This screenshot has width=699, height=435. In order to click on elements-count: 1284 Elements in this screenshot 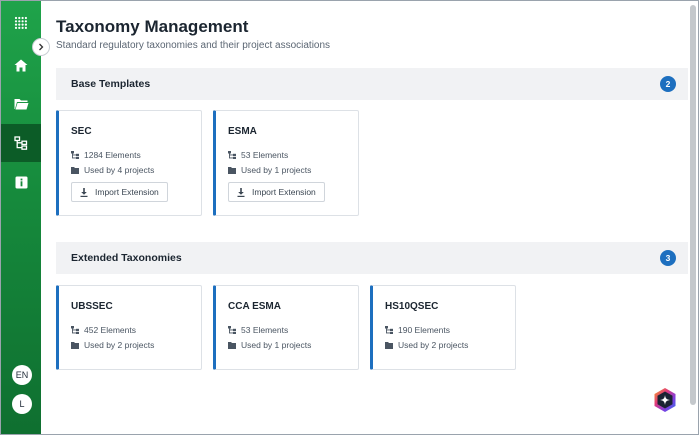, I will do `click(106, 155)`.